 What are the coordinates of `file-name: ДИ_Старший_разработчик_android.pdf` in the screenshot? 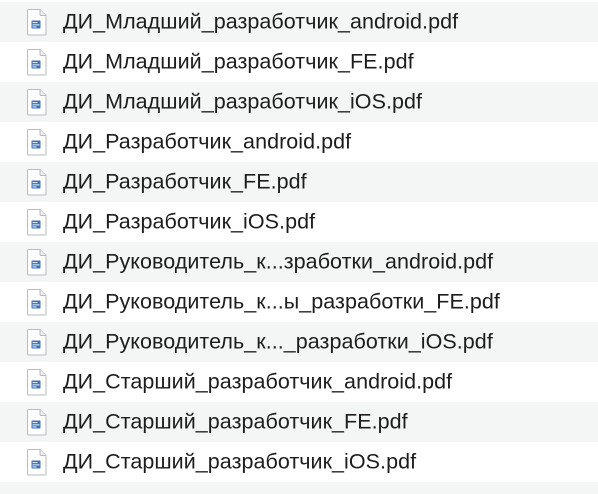 It's located at (258, 381).